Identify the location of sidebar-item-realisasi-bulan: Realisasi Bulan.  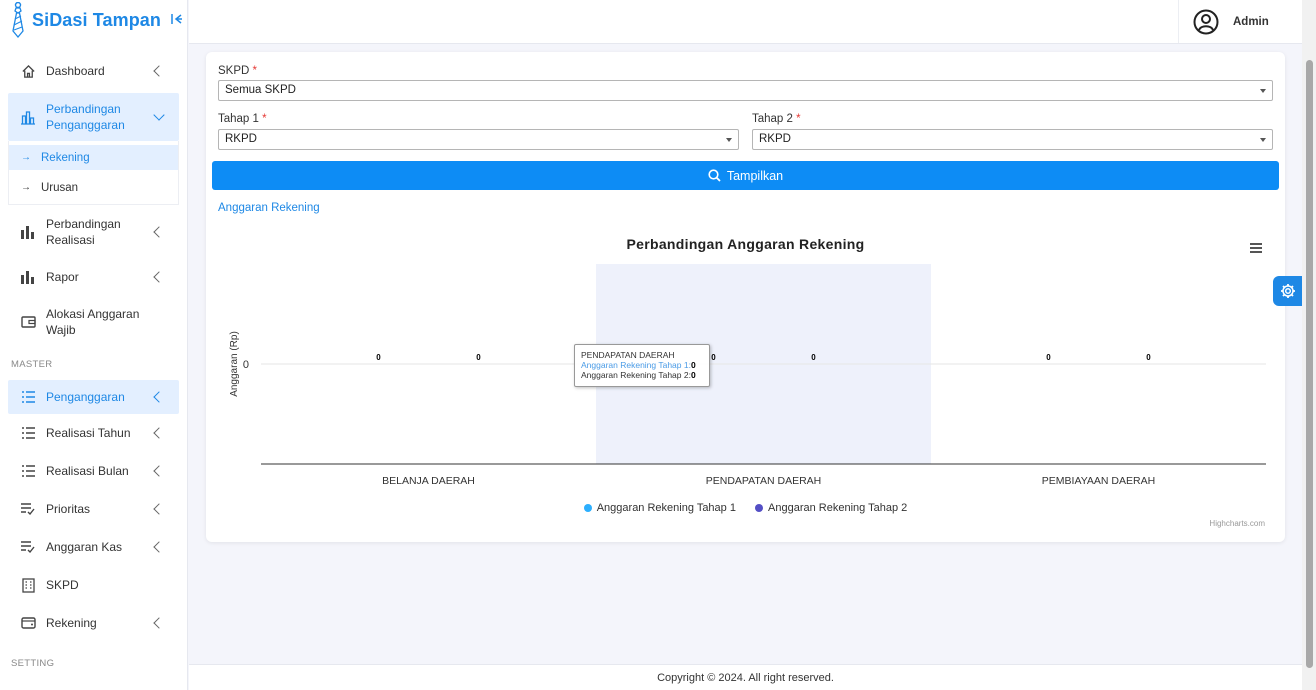
(93, 471).